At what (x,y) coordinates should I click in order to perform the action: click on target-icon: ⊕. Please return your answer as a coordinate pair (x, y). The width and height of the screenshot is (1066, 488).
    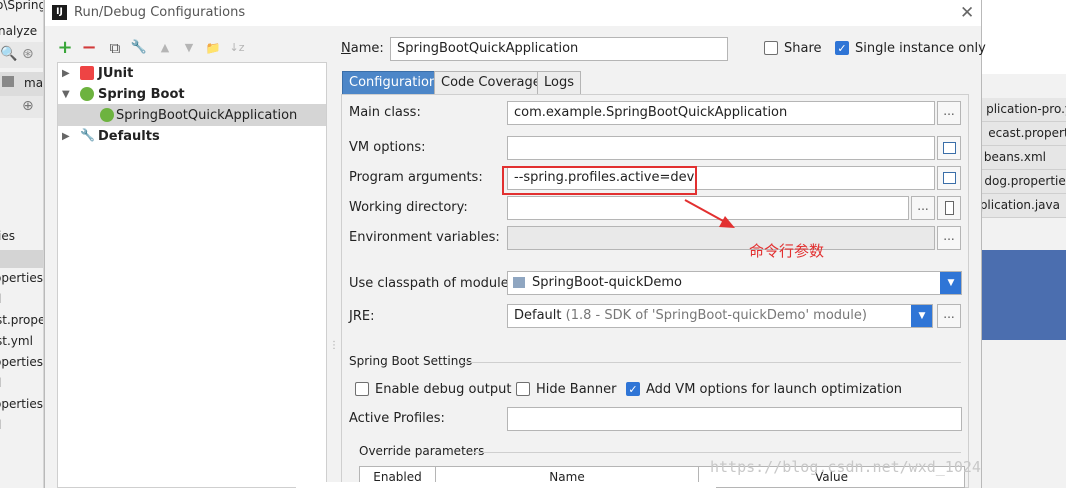
    Looking at the image, I should click on (28, 106).